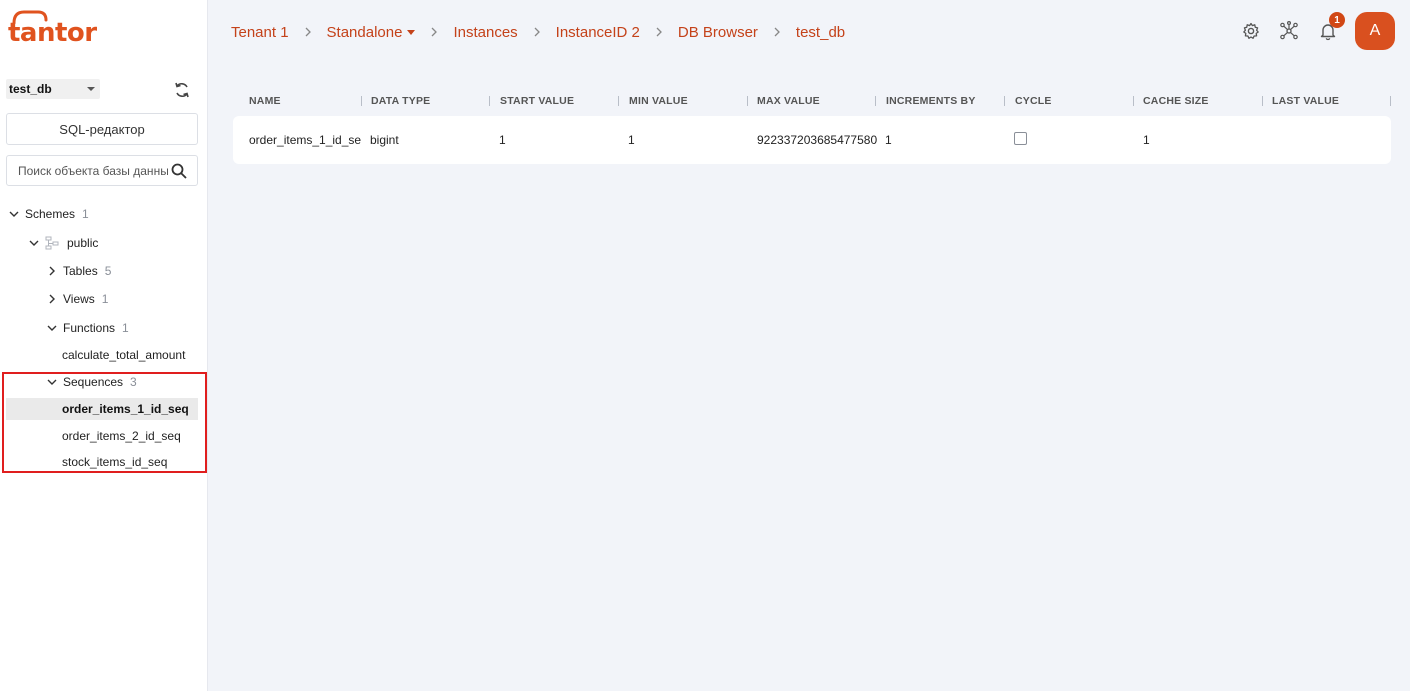 This screenshot has width=1410, height=691. Describe the element at coordinates (485, 32) in the screenshot. I see `breadcrumb-instances: Instances` at that location.